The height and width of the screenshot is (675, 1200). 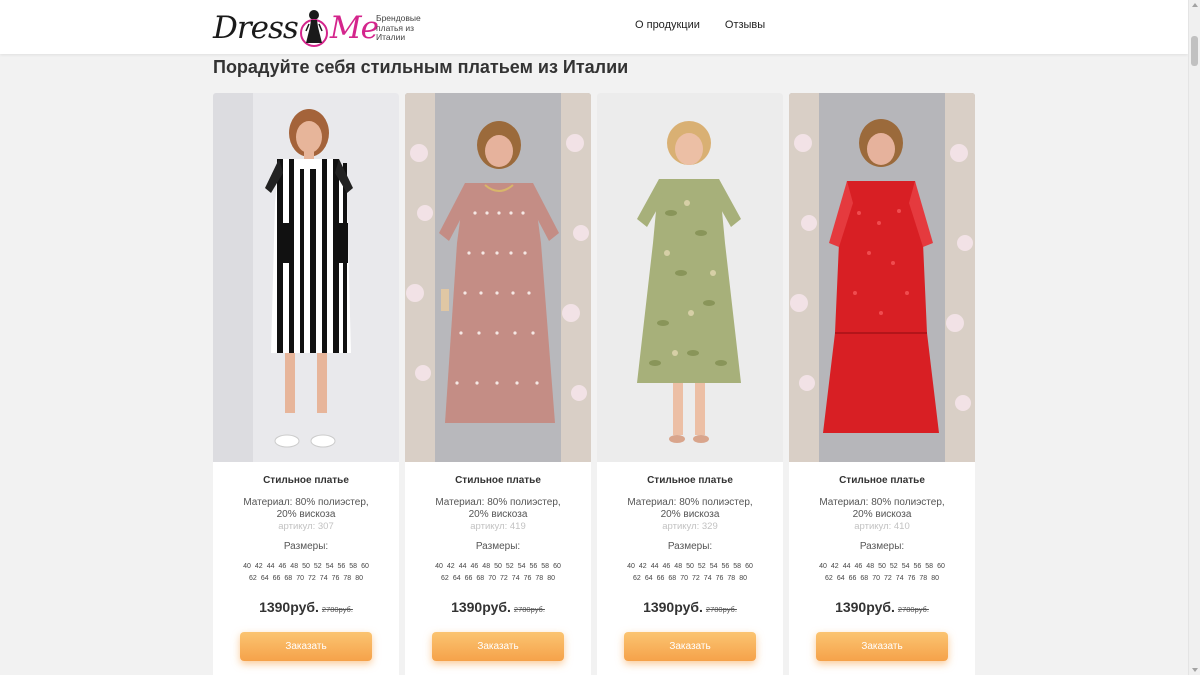 What do you see at coordinates (398, 27) in the screenshot?
I see `tagline: Брендовые платья из Италии` at bounding box center [398, 27].